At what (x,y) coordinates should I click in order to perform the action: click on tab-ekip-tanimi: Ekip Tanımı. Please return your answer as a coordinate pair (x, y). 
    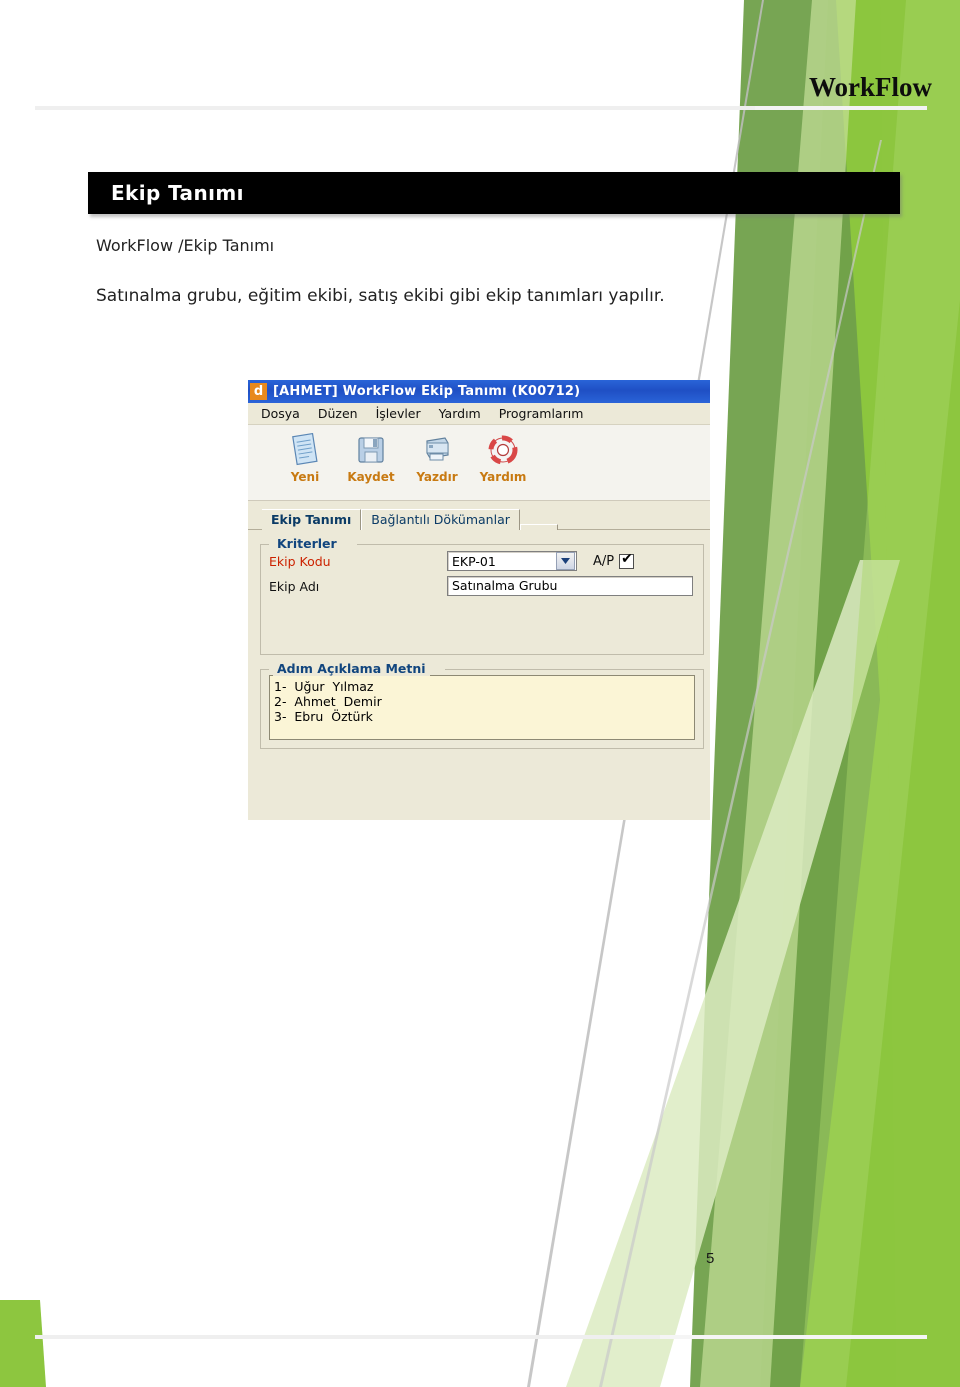
    Looking at the image, I should click on (312, 519).